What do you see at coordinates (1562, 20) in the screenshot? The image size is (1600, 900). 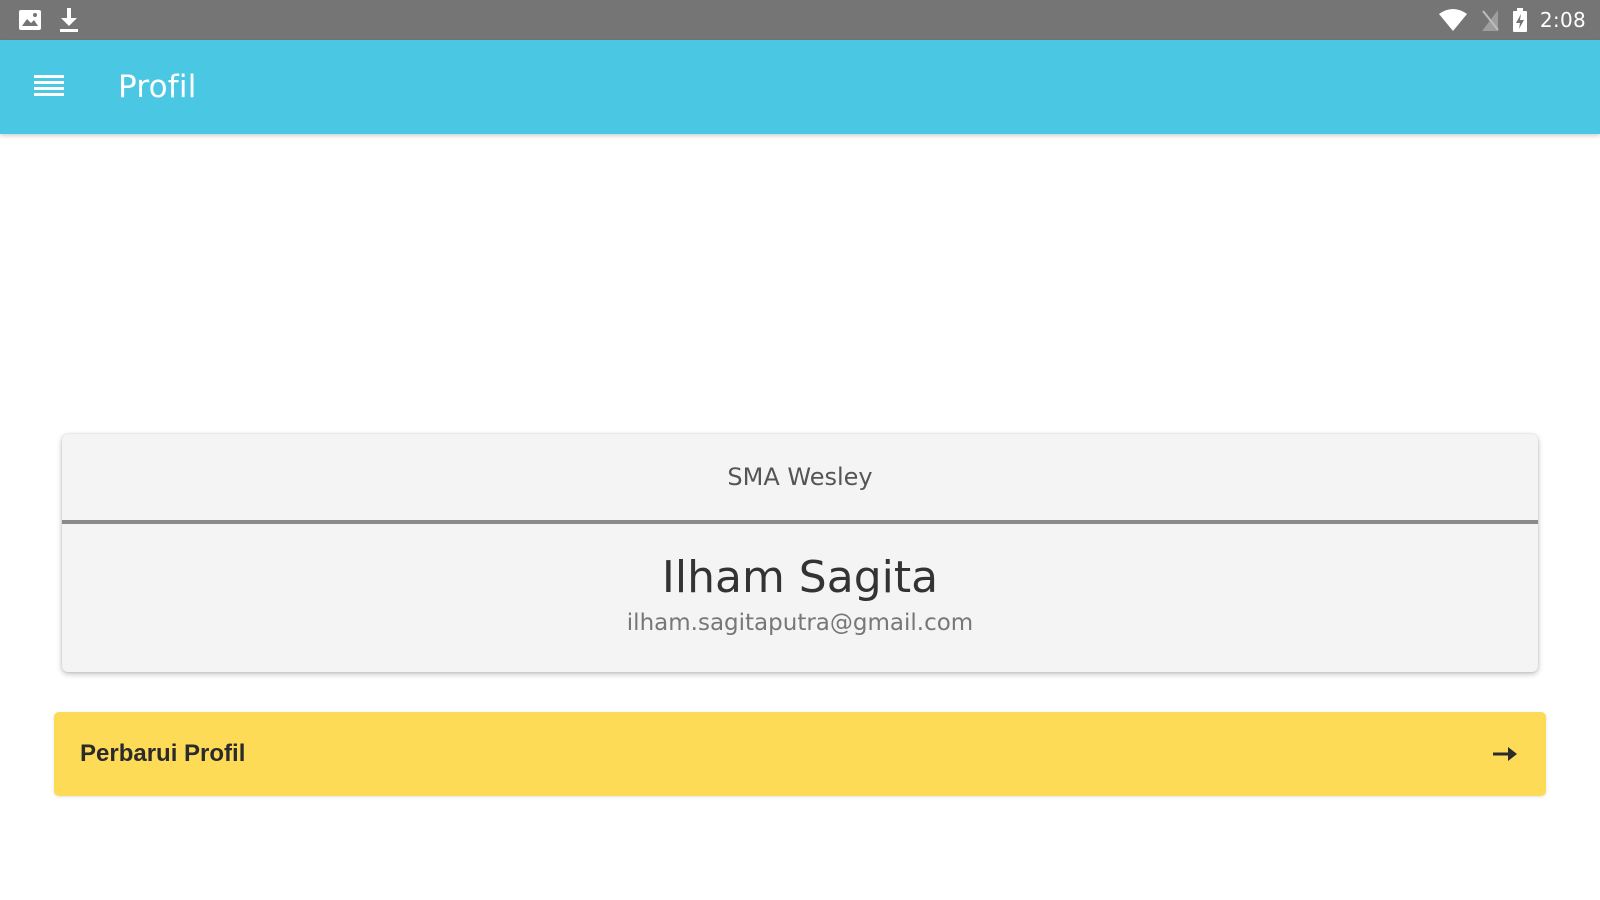 I see `status-time: 2:08` at bounding box center [1562, 20].